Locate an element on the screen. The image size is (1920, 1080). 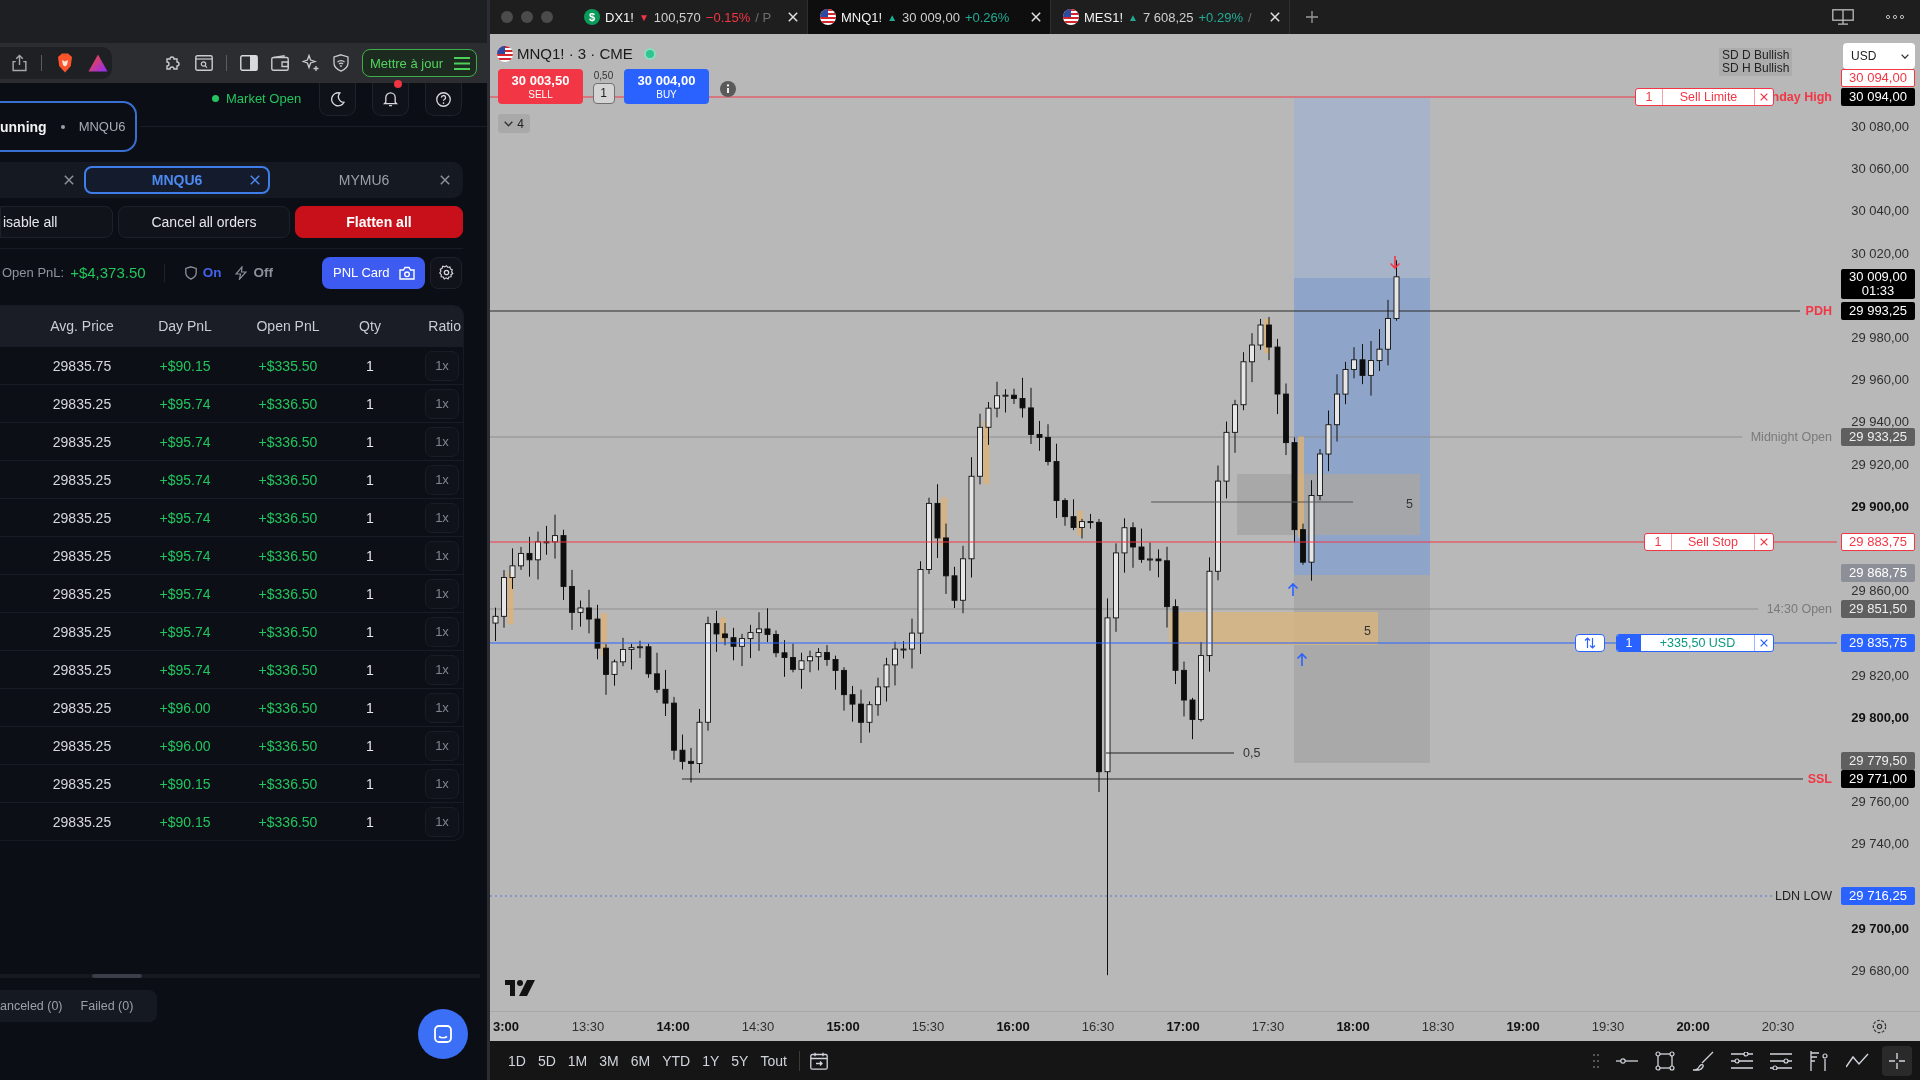
price-tick: 30 080,00 is located at coordinates (1880, 127).